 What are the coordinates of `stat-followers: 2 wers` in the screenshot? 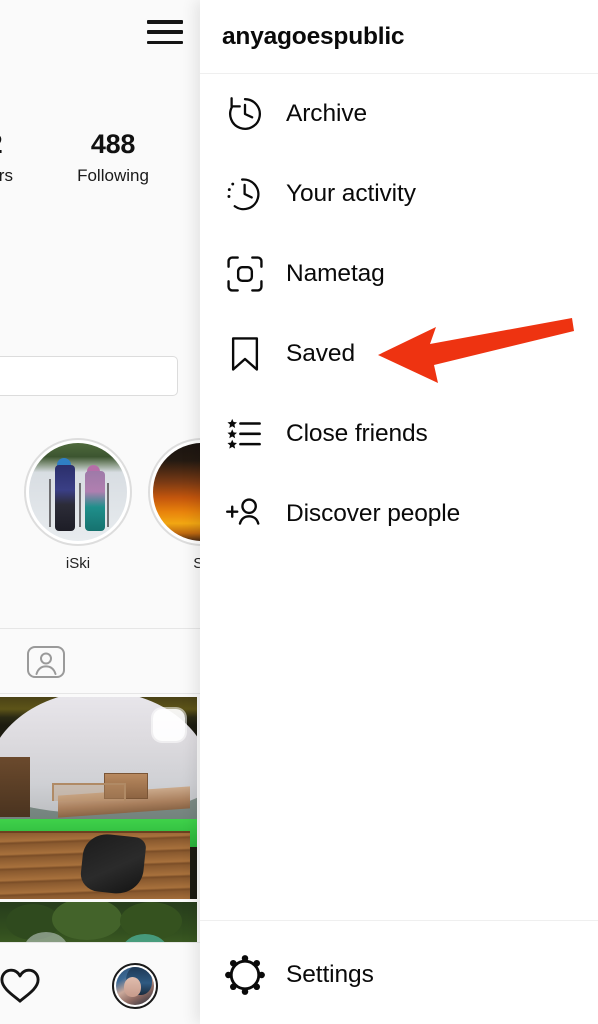 It's located at (19, 158).